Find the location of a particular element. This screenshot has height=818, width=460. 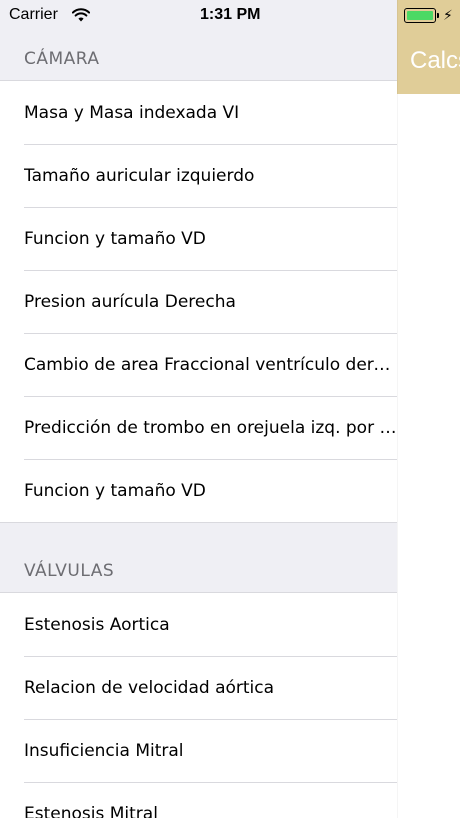

list-item-label: Estenosis Mitral is located at coordinates (91, 810).